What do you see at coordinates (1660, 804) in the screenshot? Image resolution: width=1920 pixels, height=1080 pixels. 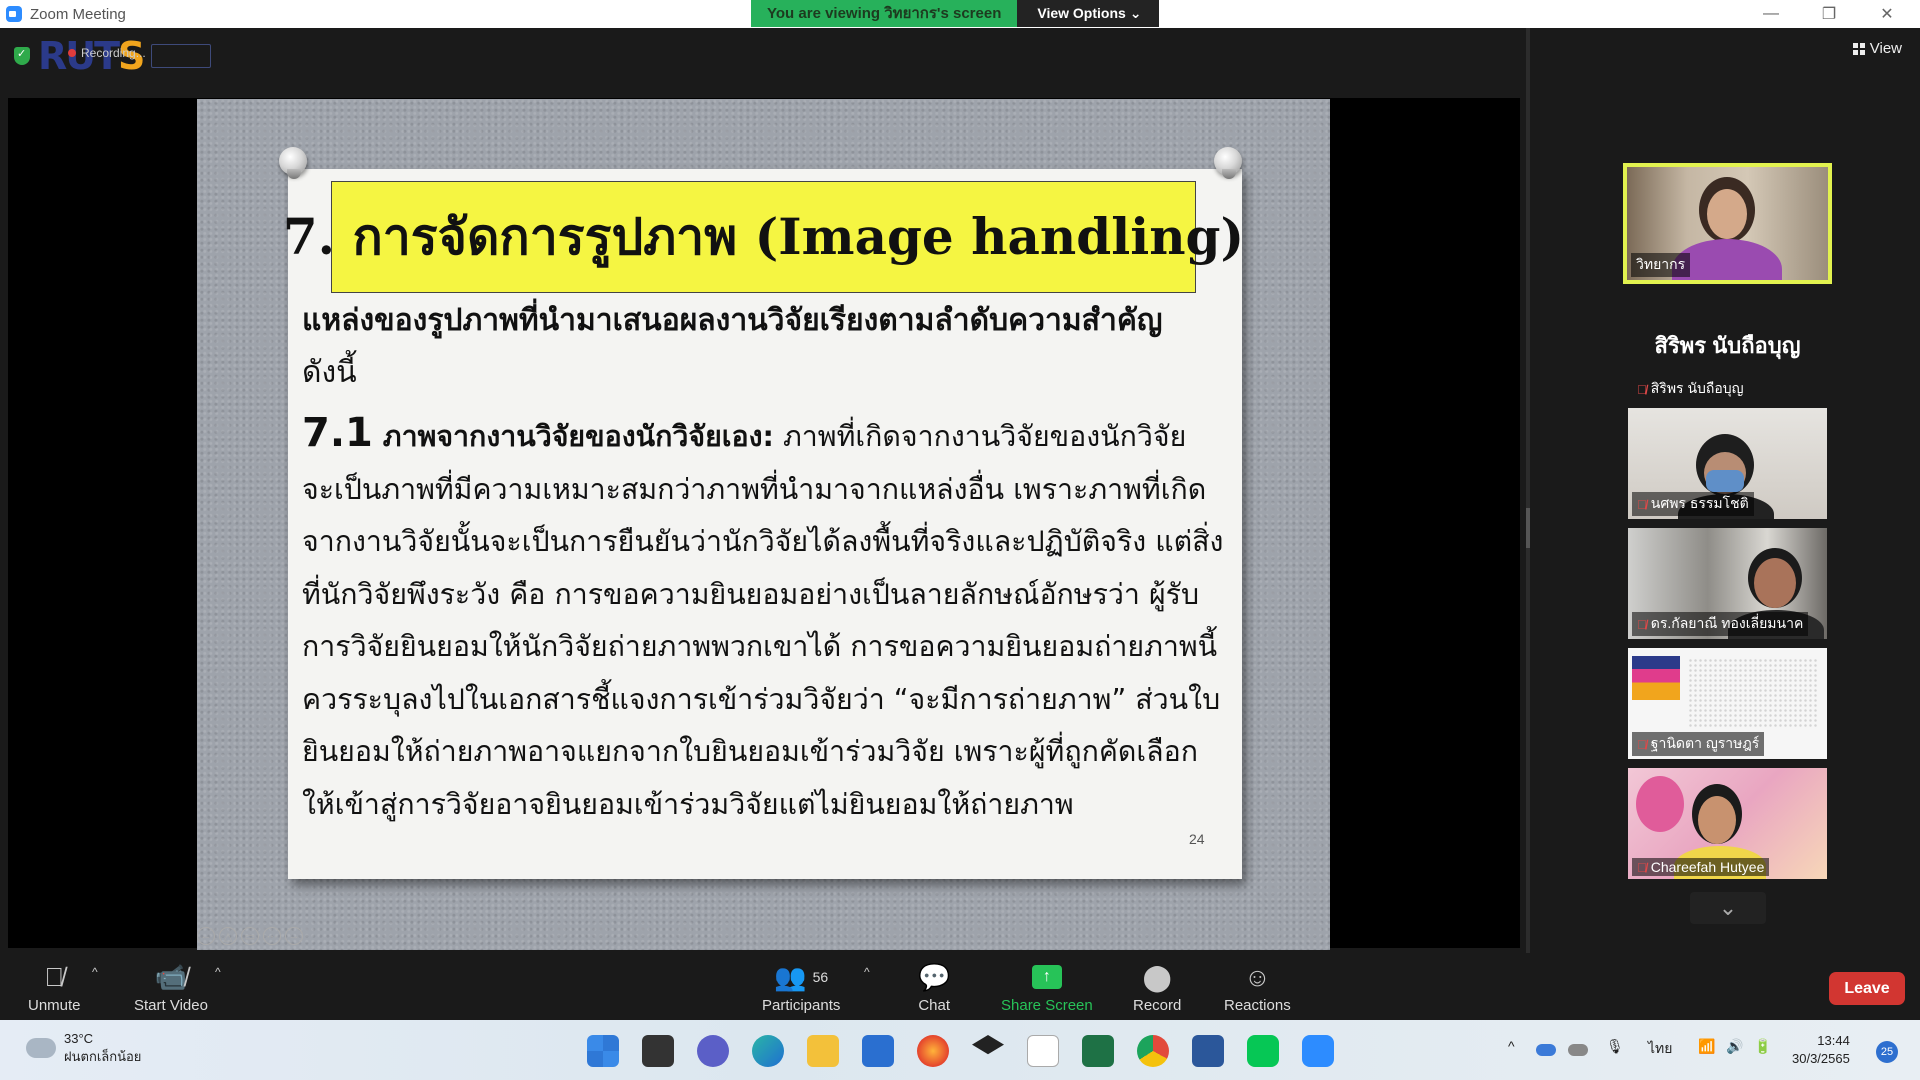 I see `background-badge` at bounding box center [1660, 804].